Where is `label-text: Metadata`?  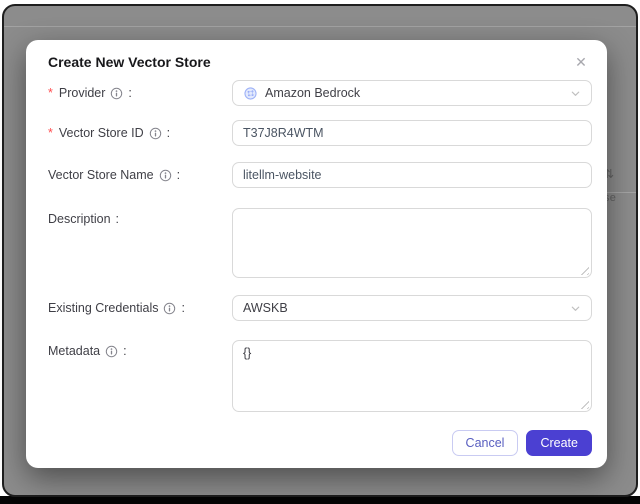
label-text: Metadata is located at coordinates (74, 351).